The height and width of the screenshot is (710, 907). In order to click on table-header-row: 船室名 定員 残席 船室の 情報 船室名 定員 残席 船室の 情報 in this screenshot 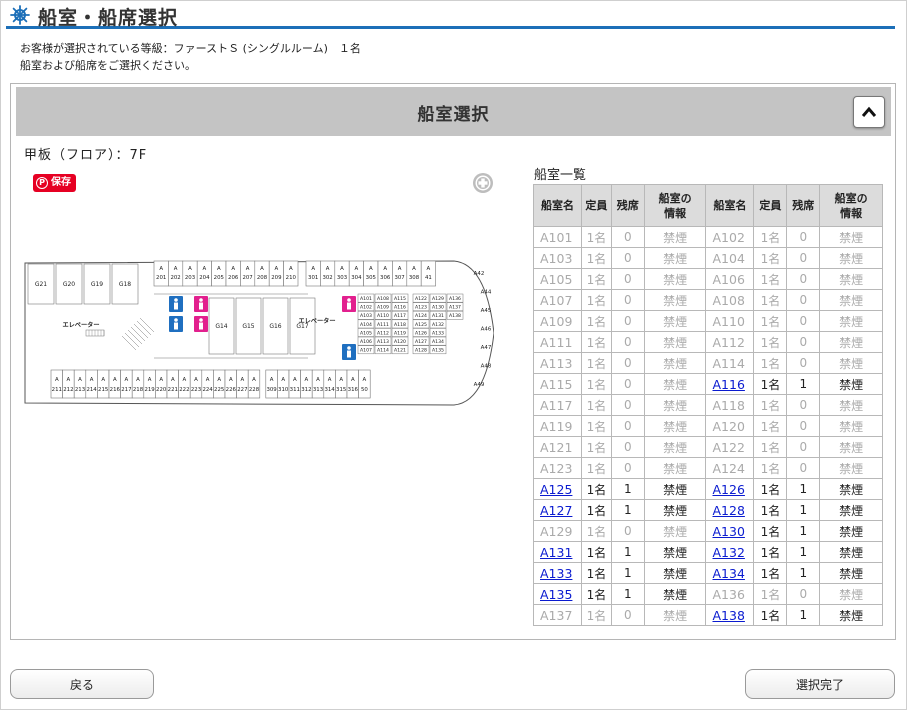, I will do `click(708, 205)`.